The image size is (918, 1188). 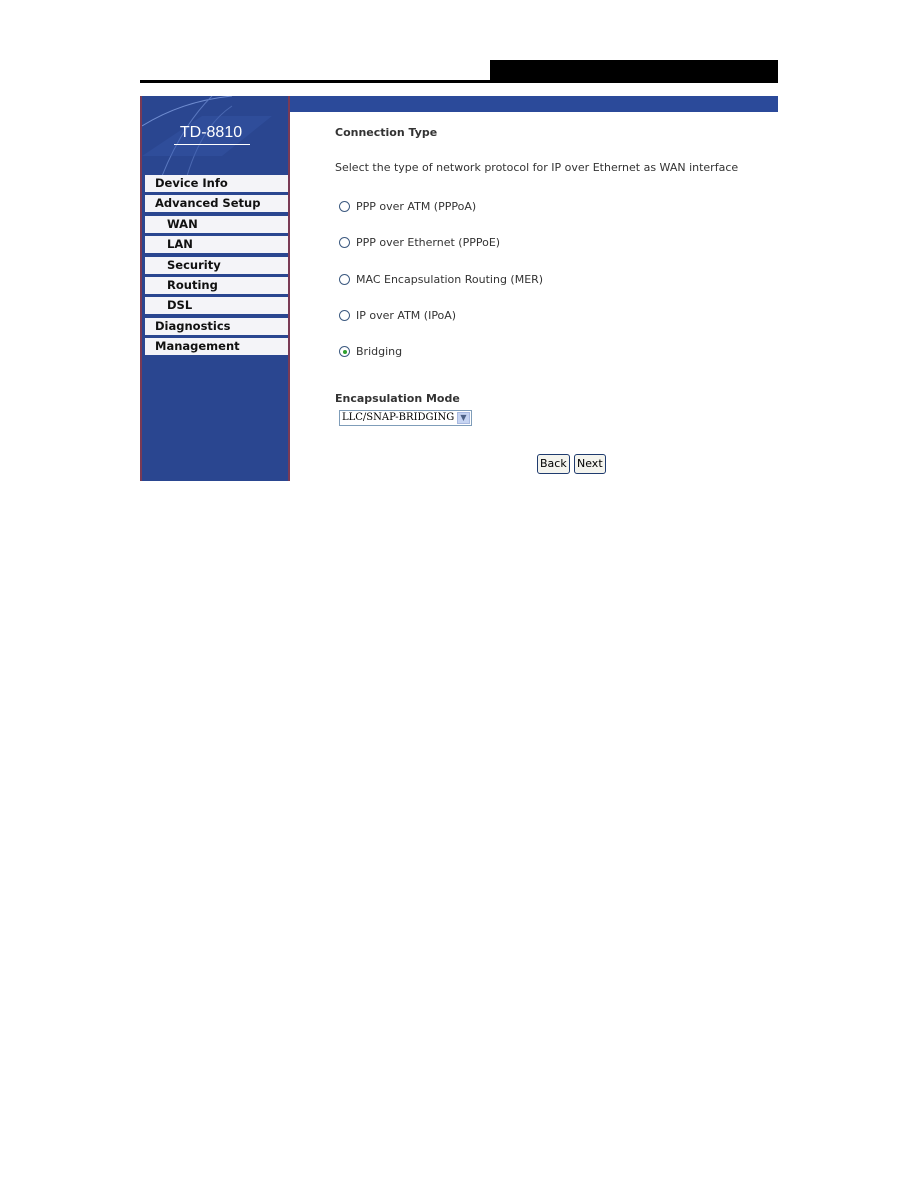 What do you see at coordinates (416, 206) in the screenshot?
I see `option-label: PPP over ATM (PPPoA)` at bounding box center [416, 206].